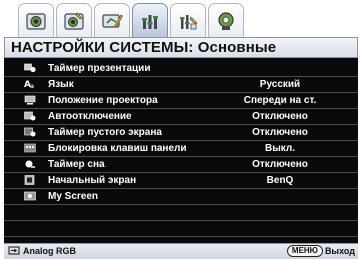 The height and width of the screenshot is (259, 362). Describe the element at coordinates (280, 148) in the screenshot. I see `menu-item-value: Выкл.` at that location.